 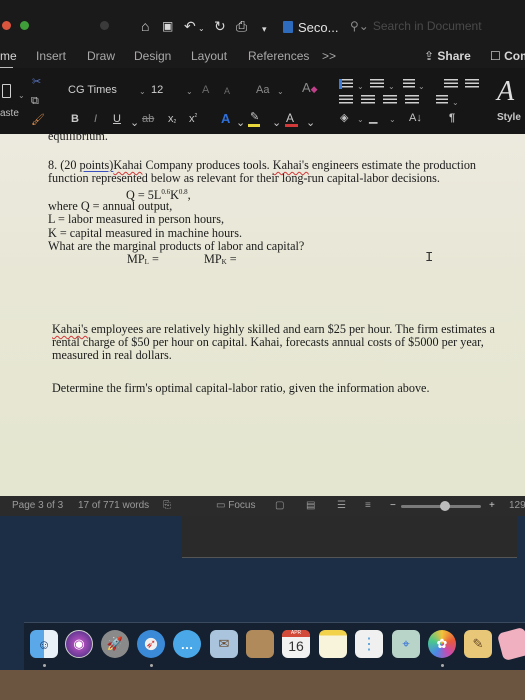 What do you see at coordinates (296, 644) in the screenshot?
I see `dock-calendar-icon: APR 16` at bounding box center [296, 644].